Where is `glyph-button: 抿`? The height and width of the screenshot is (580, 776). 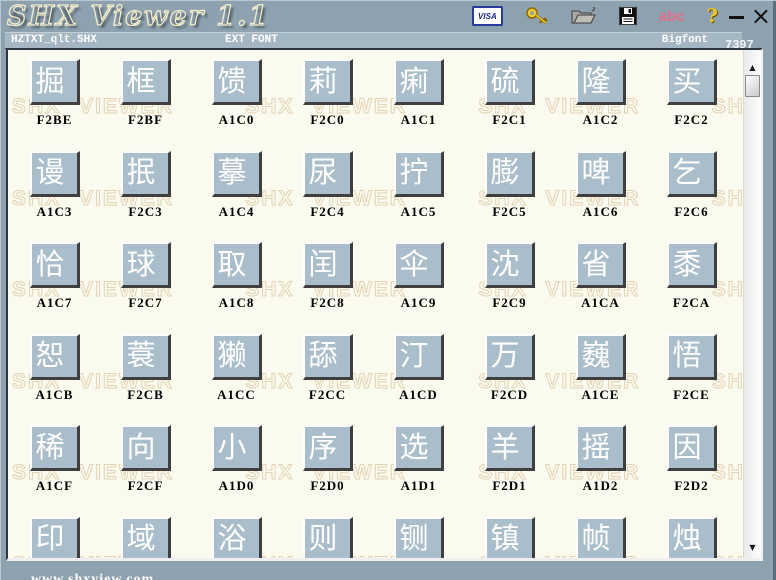
glyph-button: 抿 is located at coordinates (145, 173).